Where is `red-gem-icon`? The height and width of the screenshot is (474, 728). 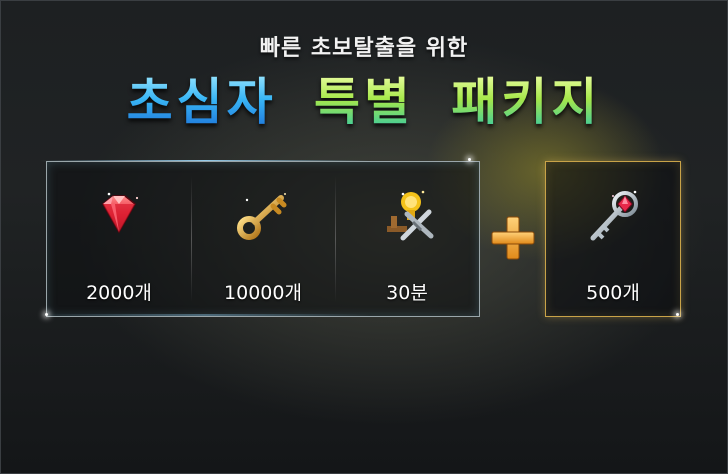 red-gem-icon is located at coordinates (120, 213).